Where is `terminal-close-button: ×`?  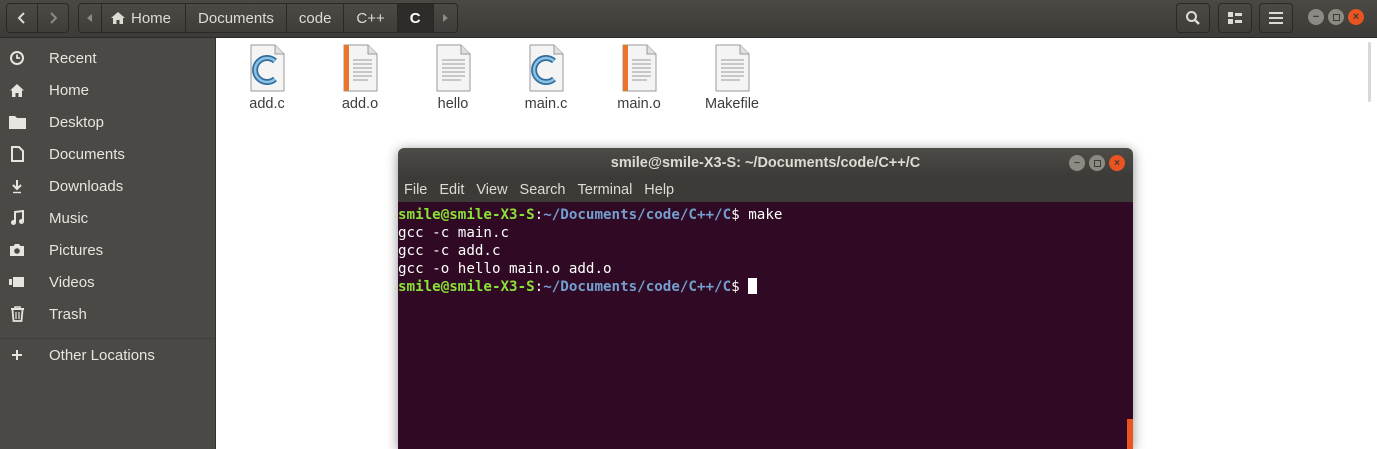
terminal-close-button: × is located at coordinates (1117, 163).